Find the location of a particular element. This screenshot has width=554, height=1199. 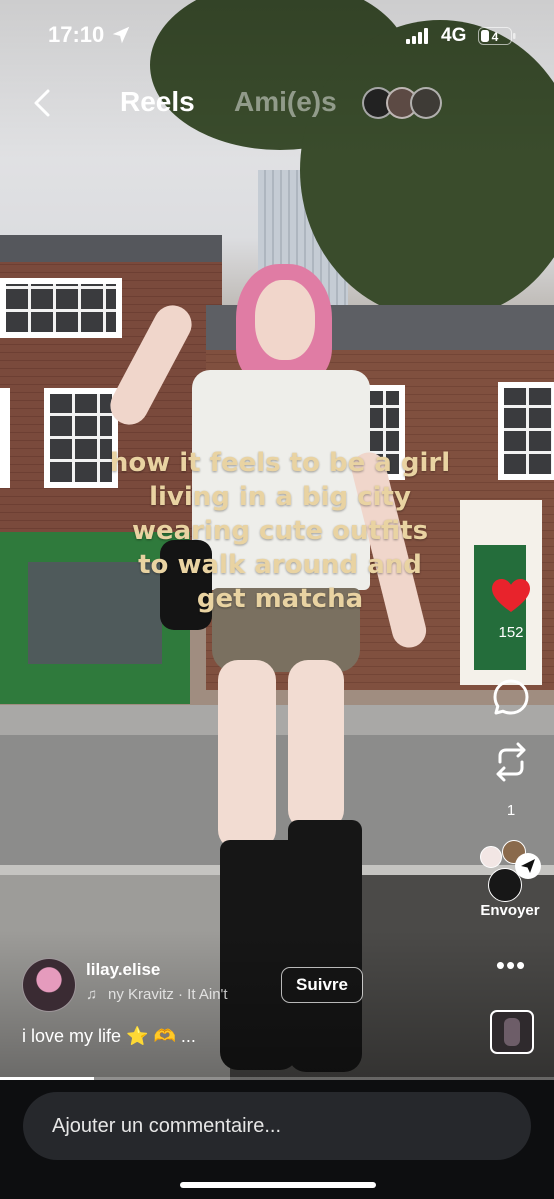

tab-friends: Ami(e)s is located at coordinates (285, 102).